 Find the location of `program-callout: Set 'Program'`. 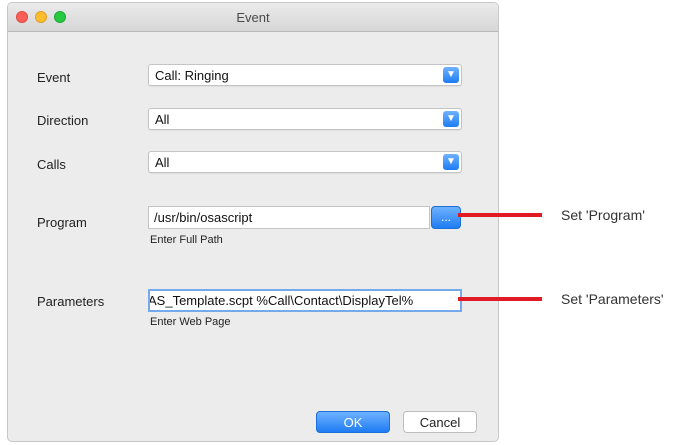

program-callout: Set 'Program' is located at coordinates (603, 215).